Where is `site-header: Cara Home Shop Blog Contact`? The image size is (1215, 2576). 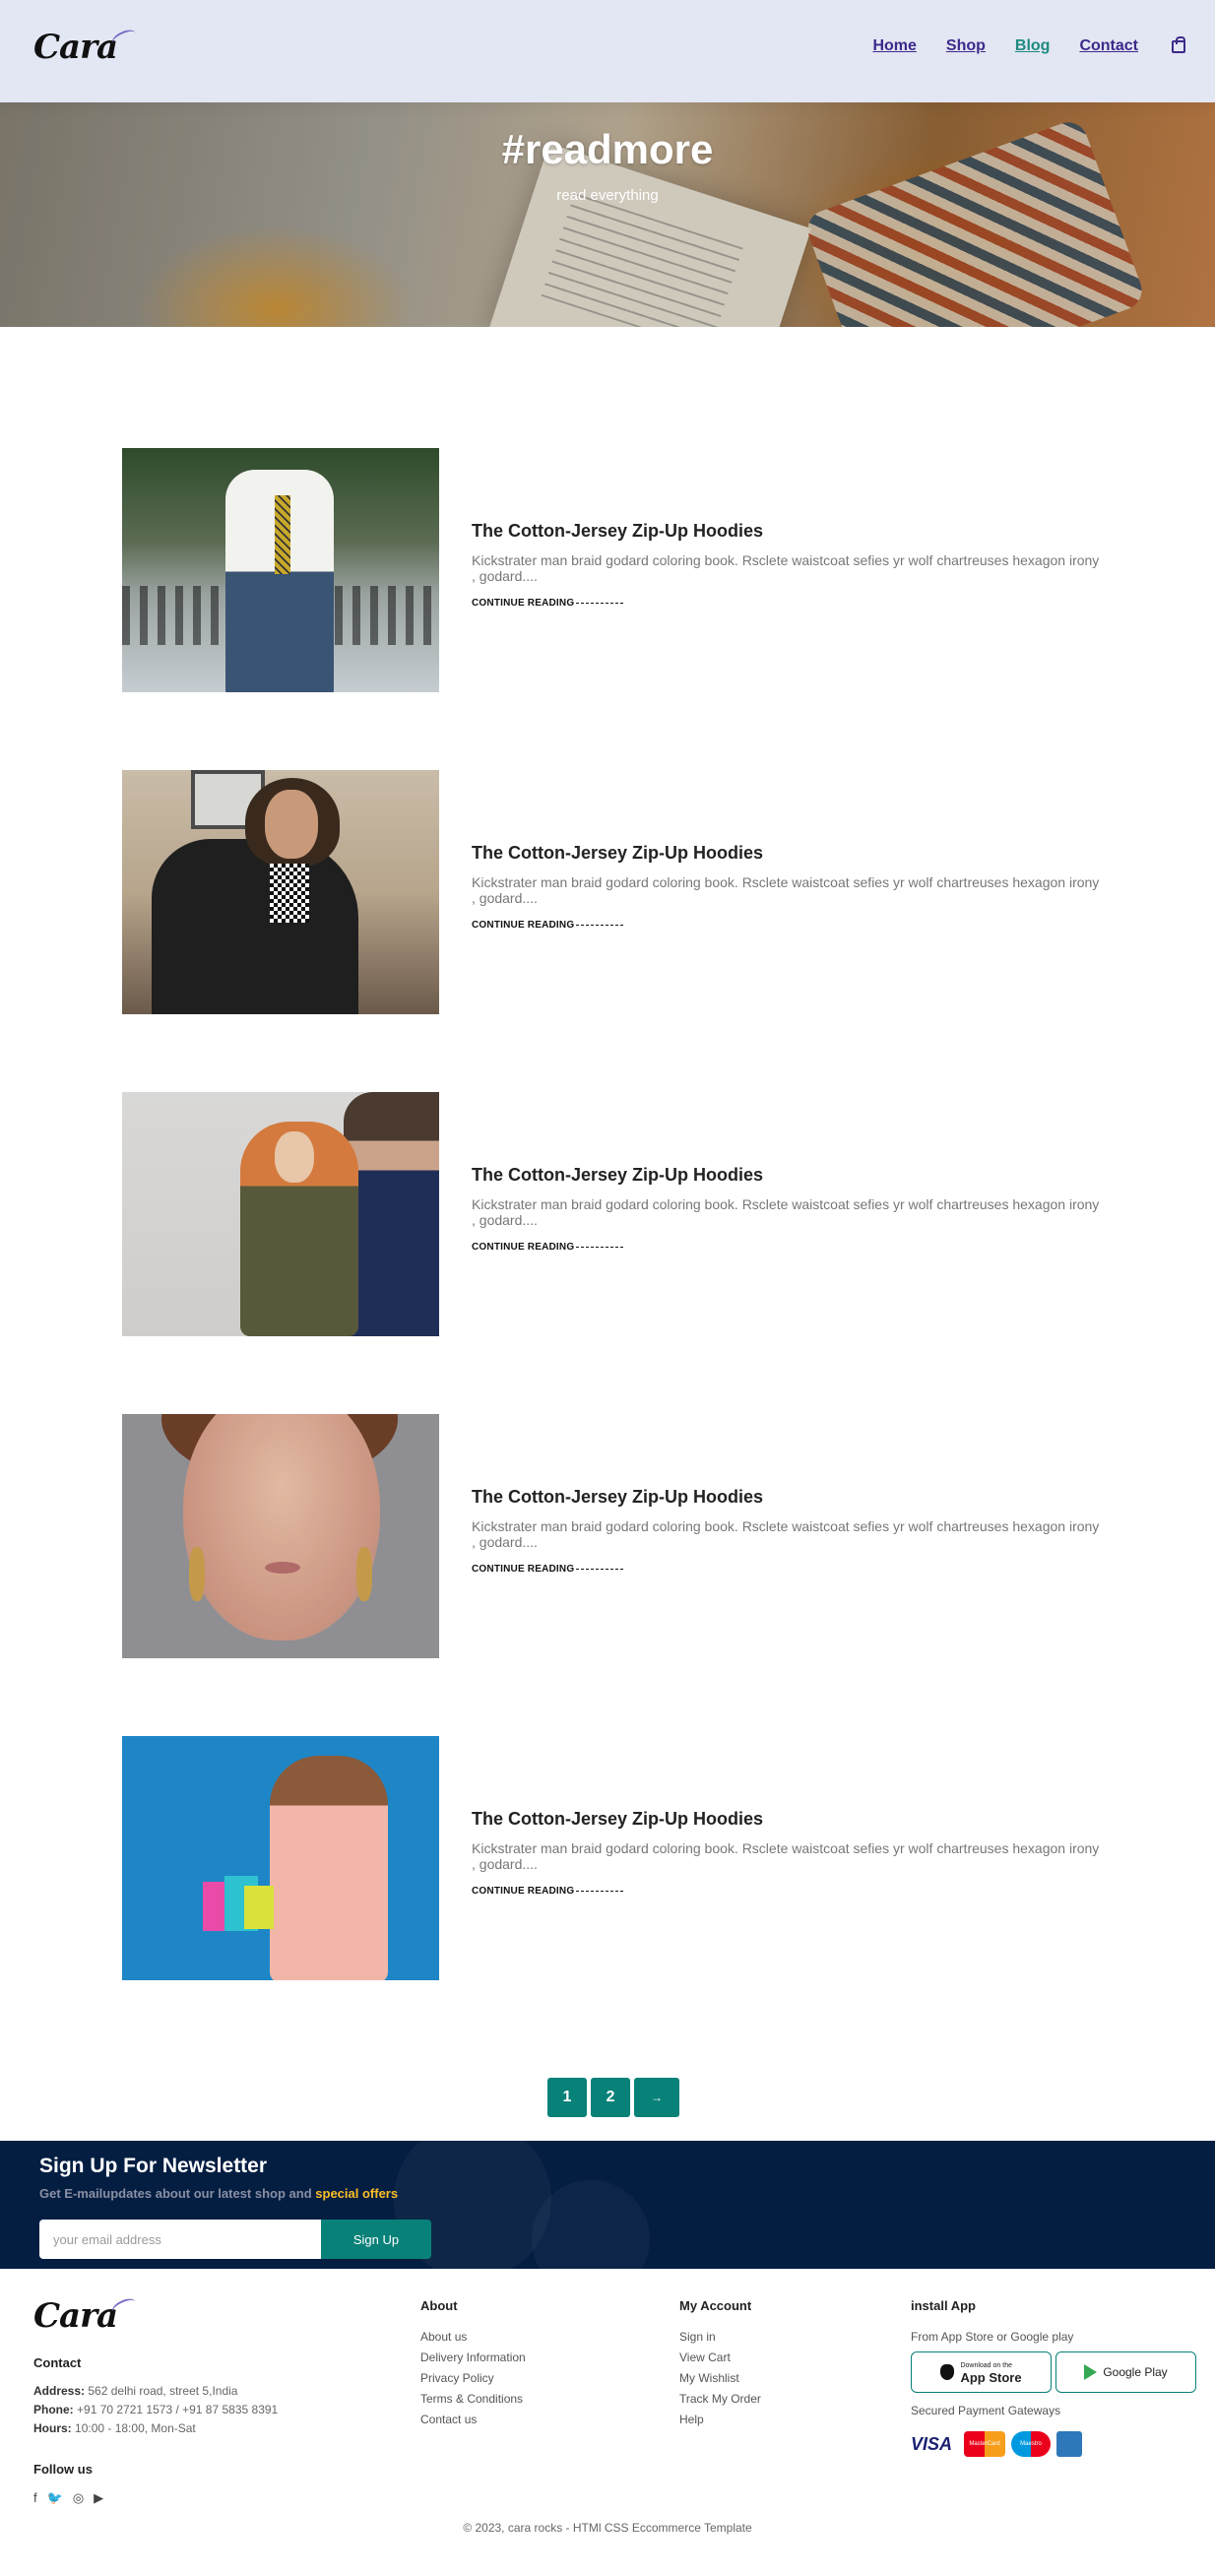
site-header: Cara Home Shop Blog Contact is located at coordinates (607, 51).